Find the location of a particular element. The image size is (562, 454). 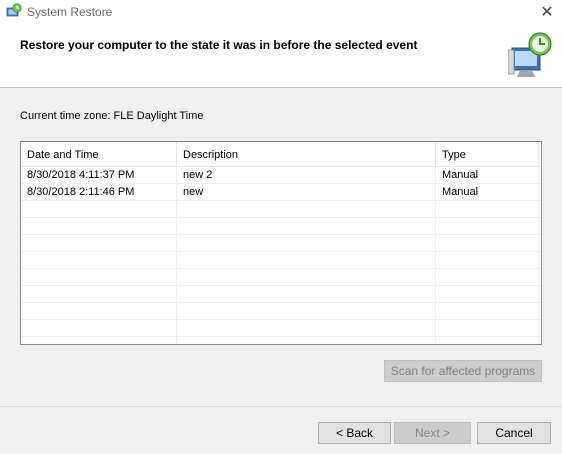

back-button: < Back is located at coordinates (354, 433).